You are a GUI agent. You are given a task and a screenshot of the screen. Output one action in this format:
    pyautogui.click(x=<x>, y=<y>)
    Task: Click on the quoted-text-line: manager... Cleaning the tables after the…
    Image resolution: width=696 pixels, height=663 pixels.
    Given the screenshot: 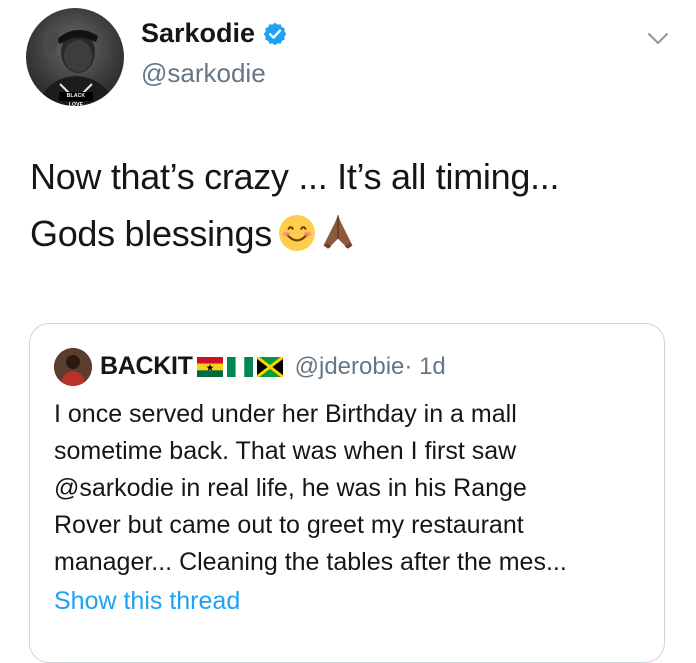 What is the action you would take?
    pyautogui.click(x=310, y=562)
    